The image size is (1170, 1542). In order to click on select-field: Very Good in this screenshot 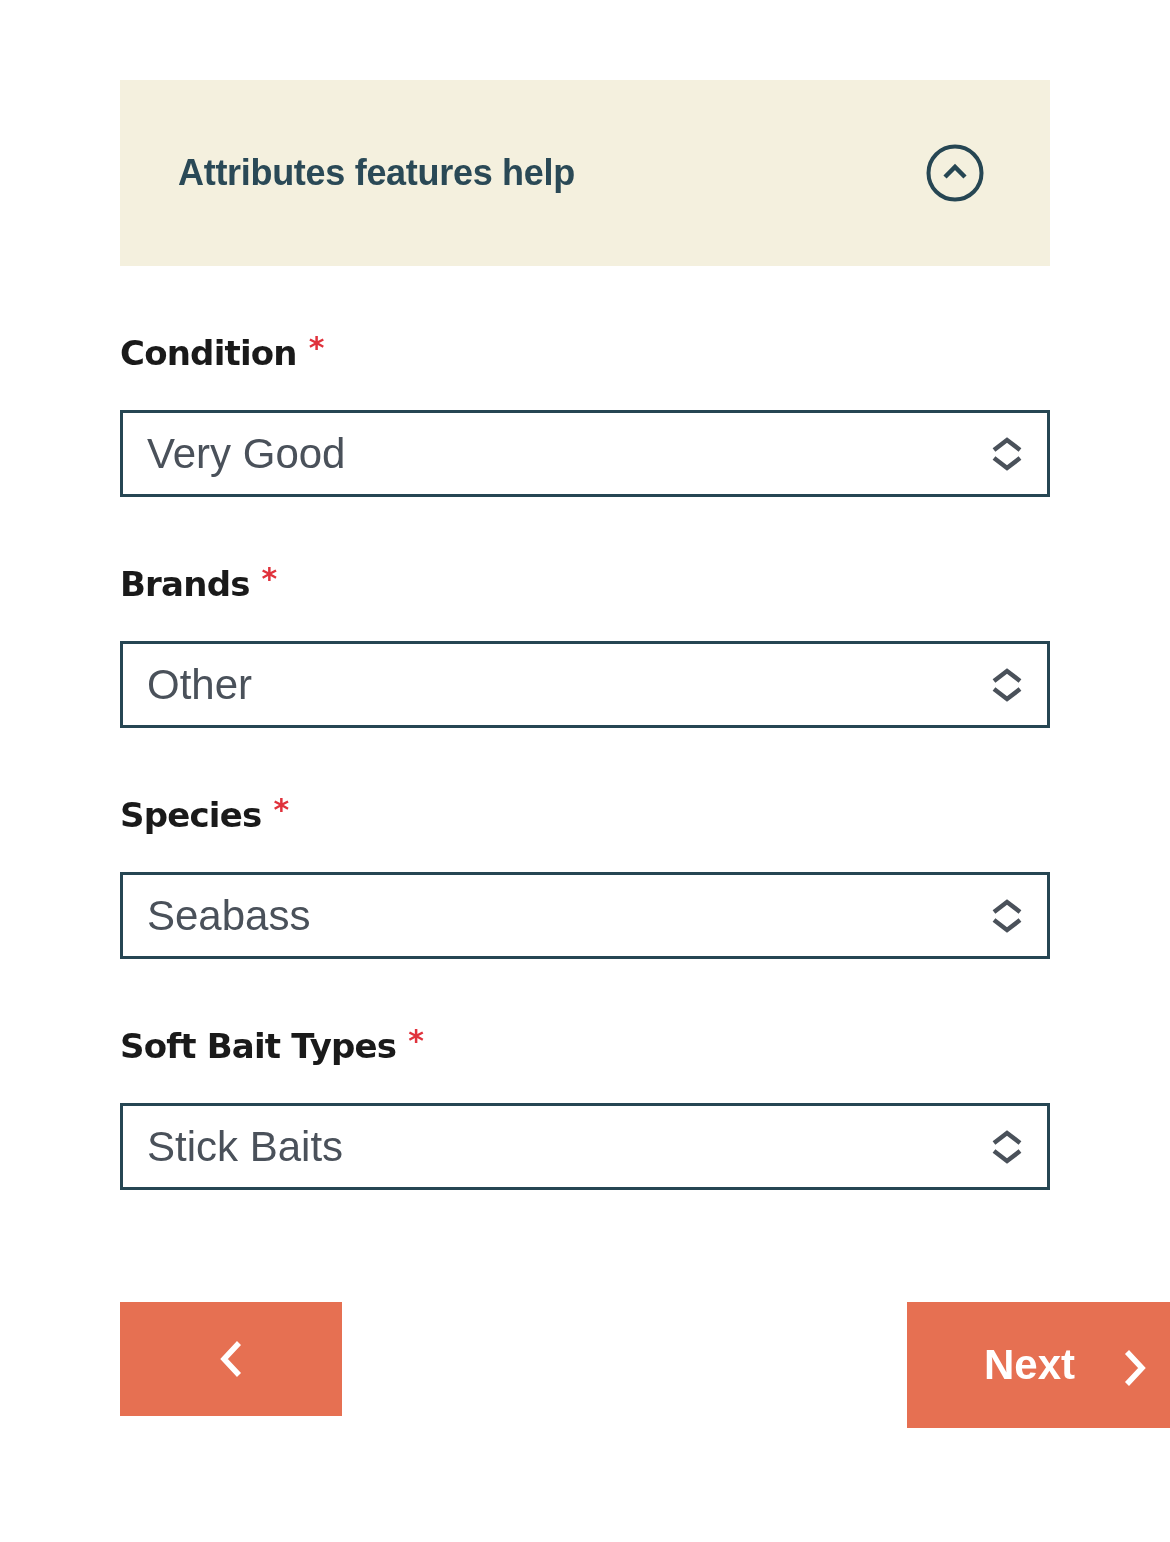, I will do `click(585, 453)`.